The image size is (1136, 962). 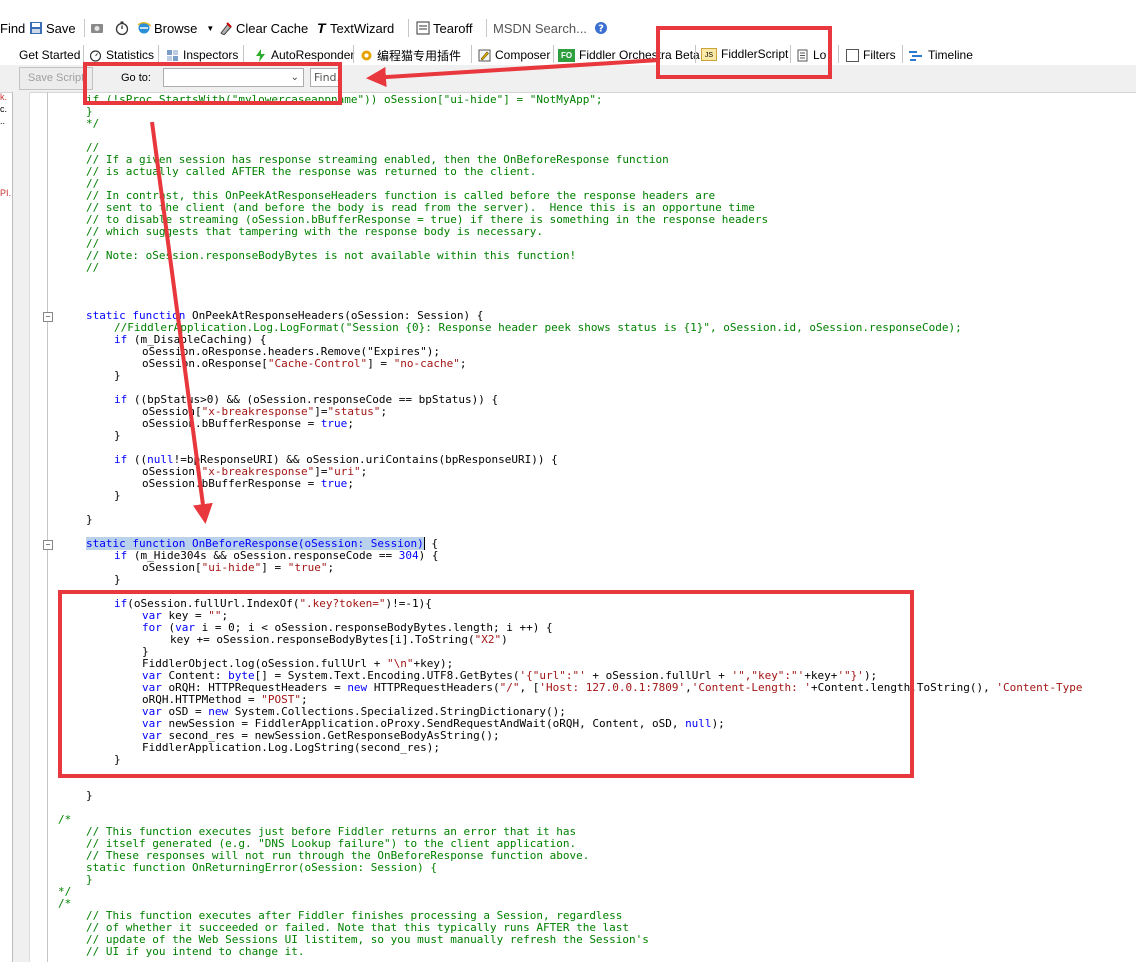 What do you see at coordinates (181, 322) in the screenshot?
I see `arrow-to-onbeforeresponse` at bounding box center [181, 322].